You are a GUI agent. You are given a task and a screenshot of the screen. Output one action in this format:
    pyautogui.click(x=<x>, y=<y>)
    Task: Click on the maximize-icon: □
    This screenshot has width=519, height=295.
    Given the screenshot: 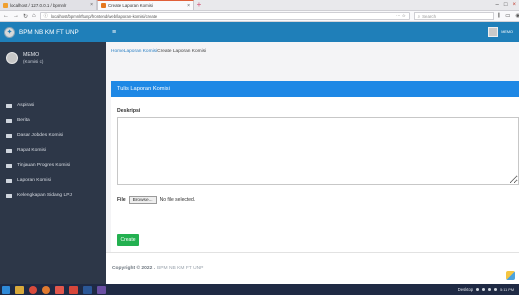 What is the action you would take?
    pyautogui.click(x=506, y=5)
    